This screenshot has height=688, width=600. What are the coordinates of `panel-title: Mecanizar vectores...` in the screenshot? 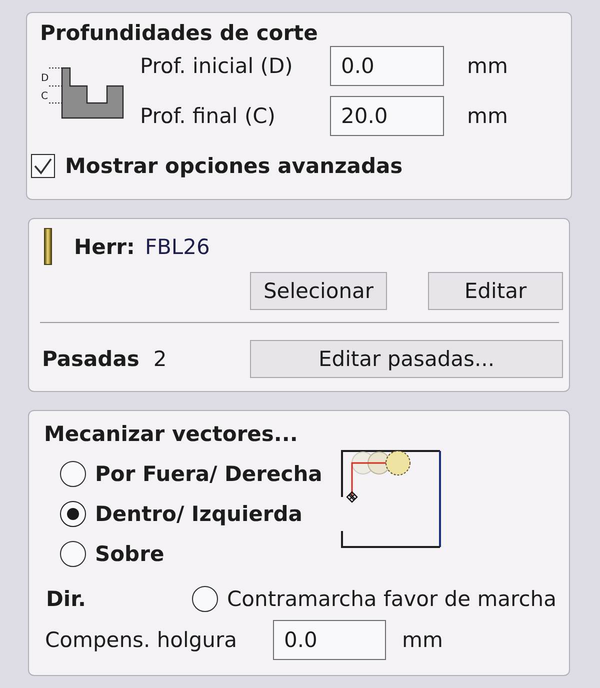 It's located at (171, 434).